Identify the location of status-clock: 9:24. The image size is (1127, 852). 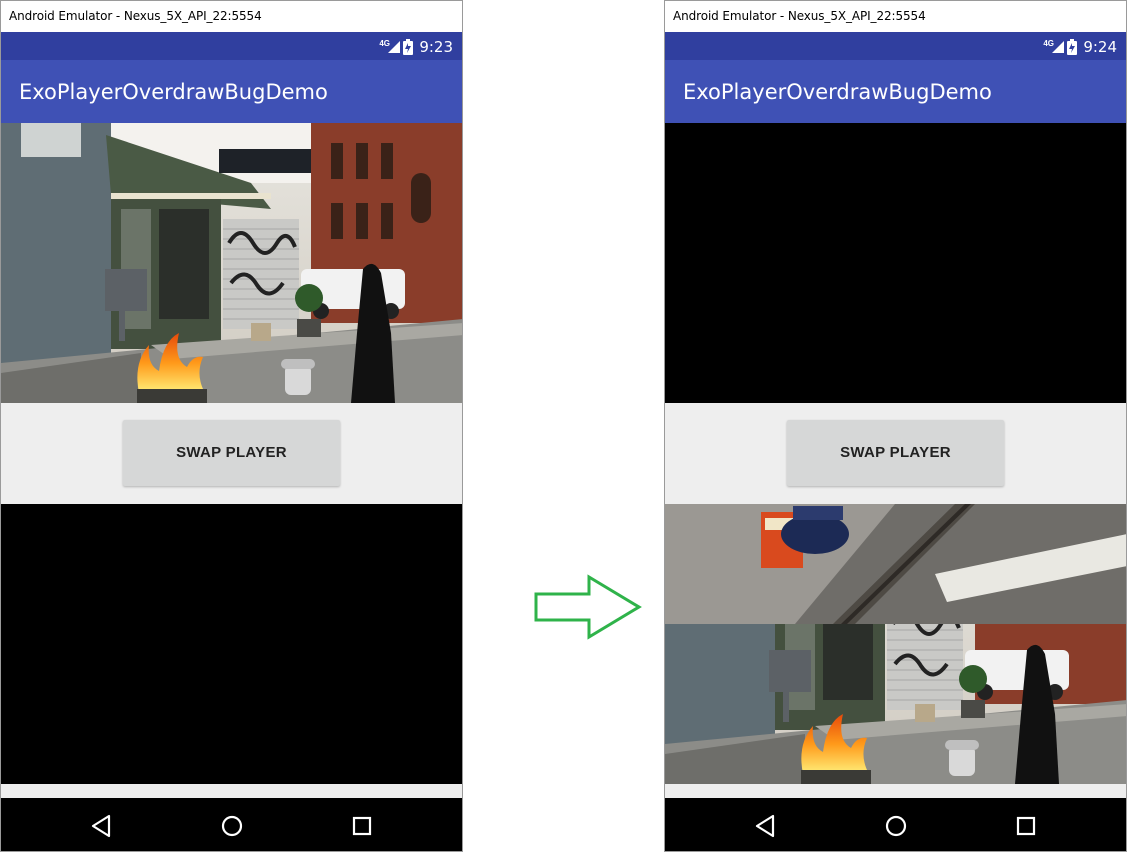
(1100, 47).